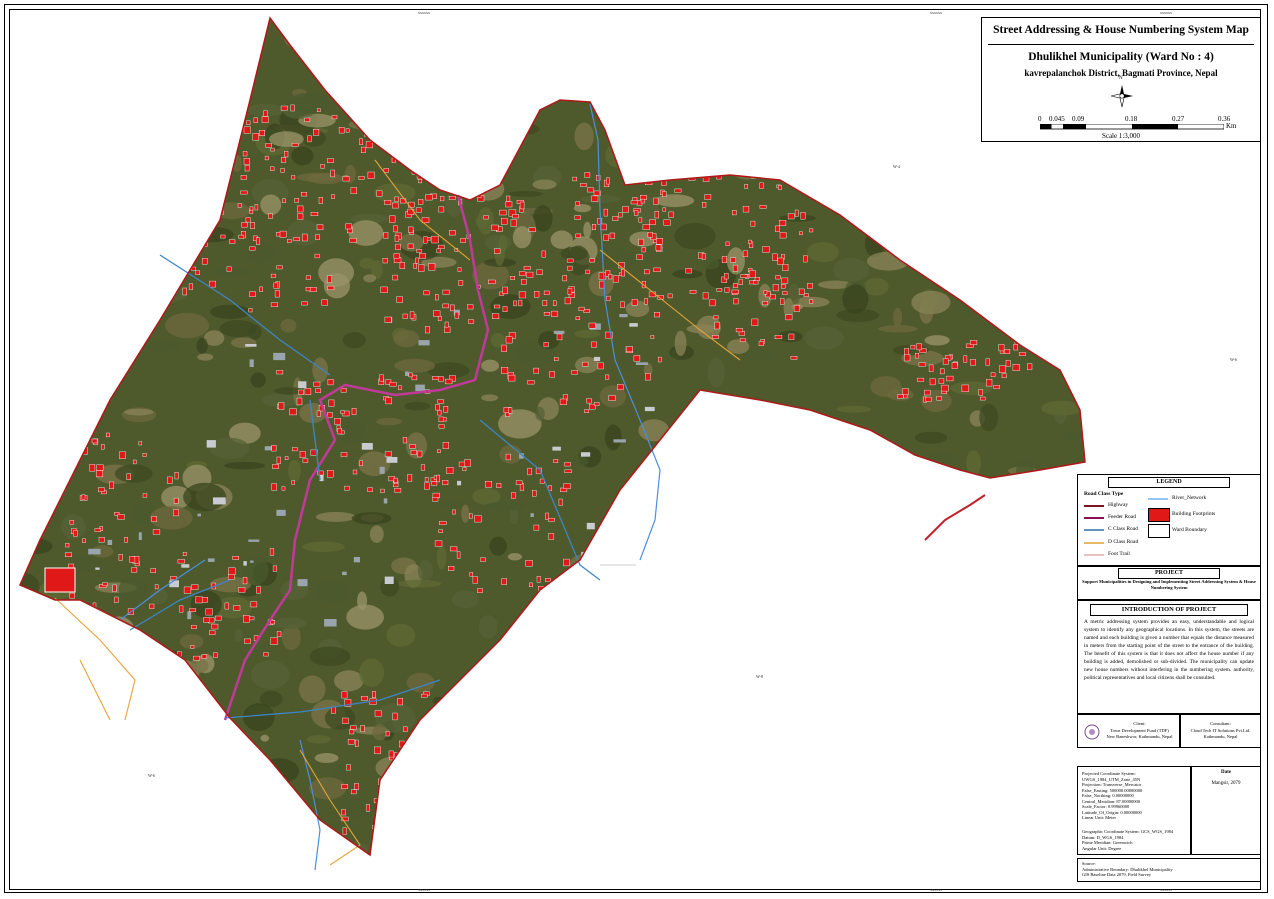  I want to click on legend-foot-trail-label: Foot Trail, so click(1119, 554).